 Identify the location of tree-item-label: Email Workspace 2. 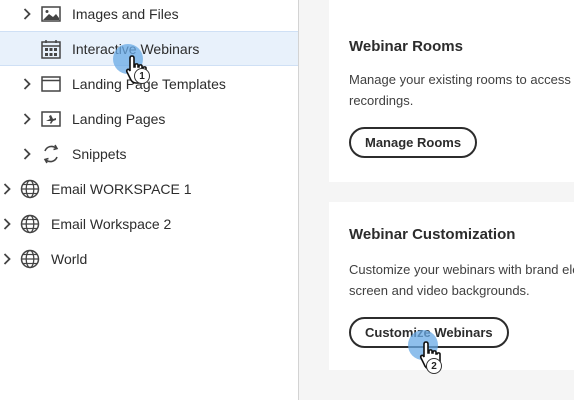
(111, 223).